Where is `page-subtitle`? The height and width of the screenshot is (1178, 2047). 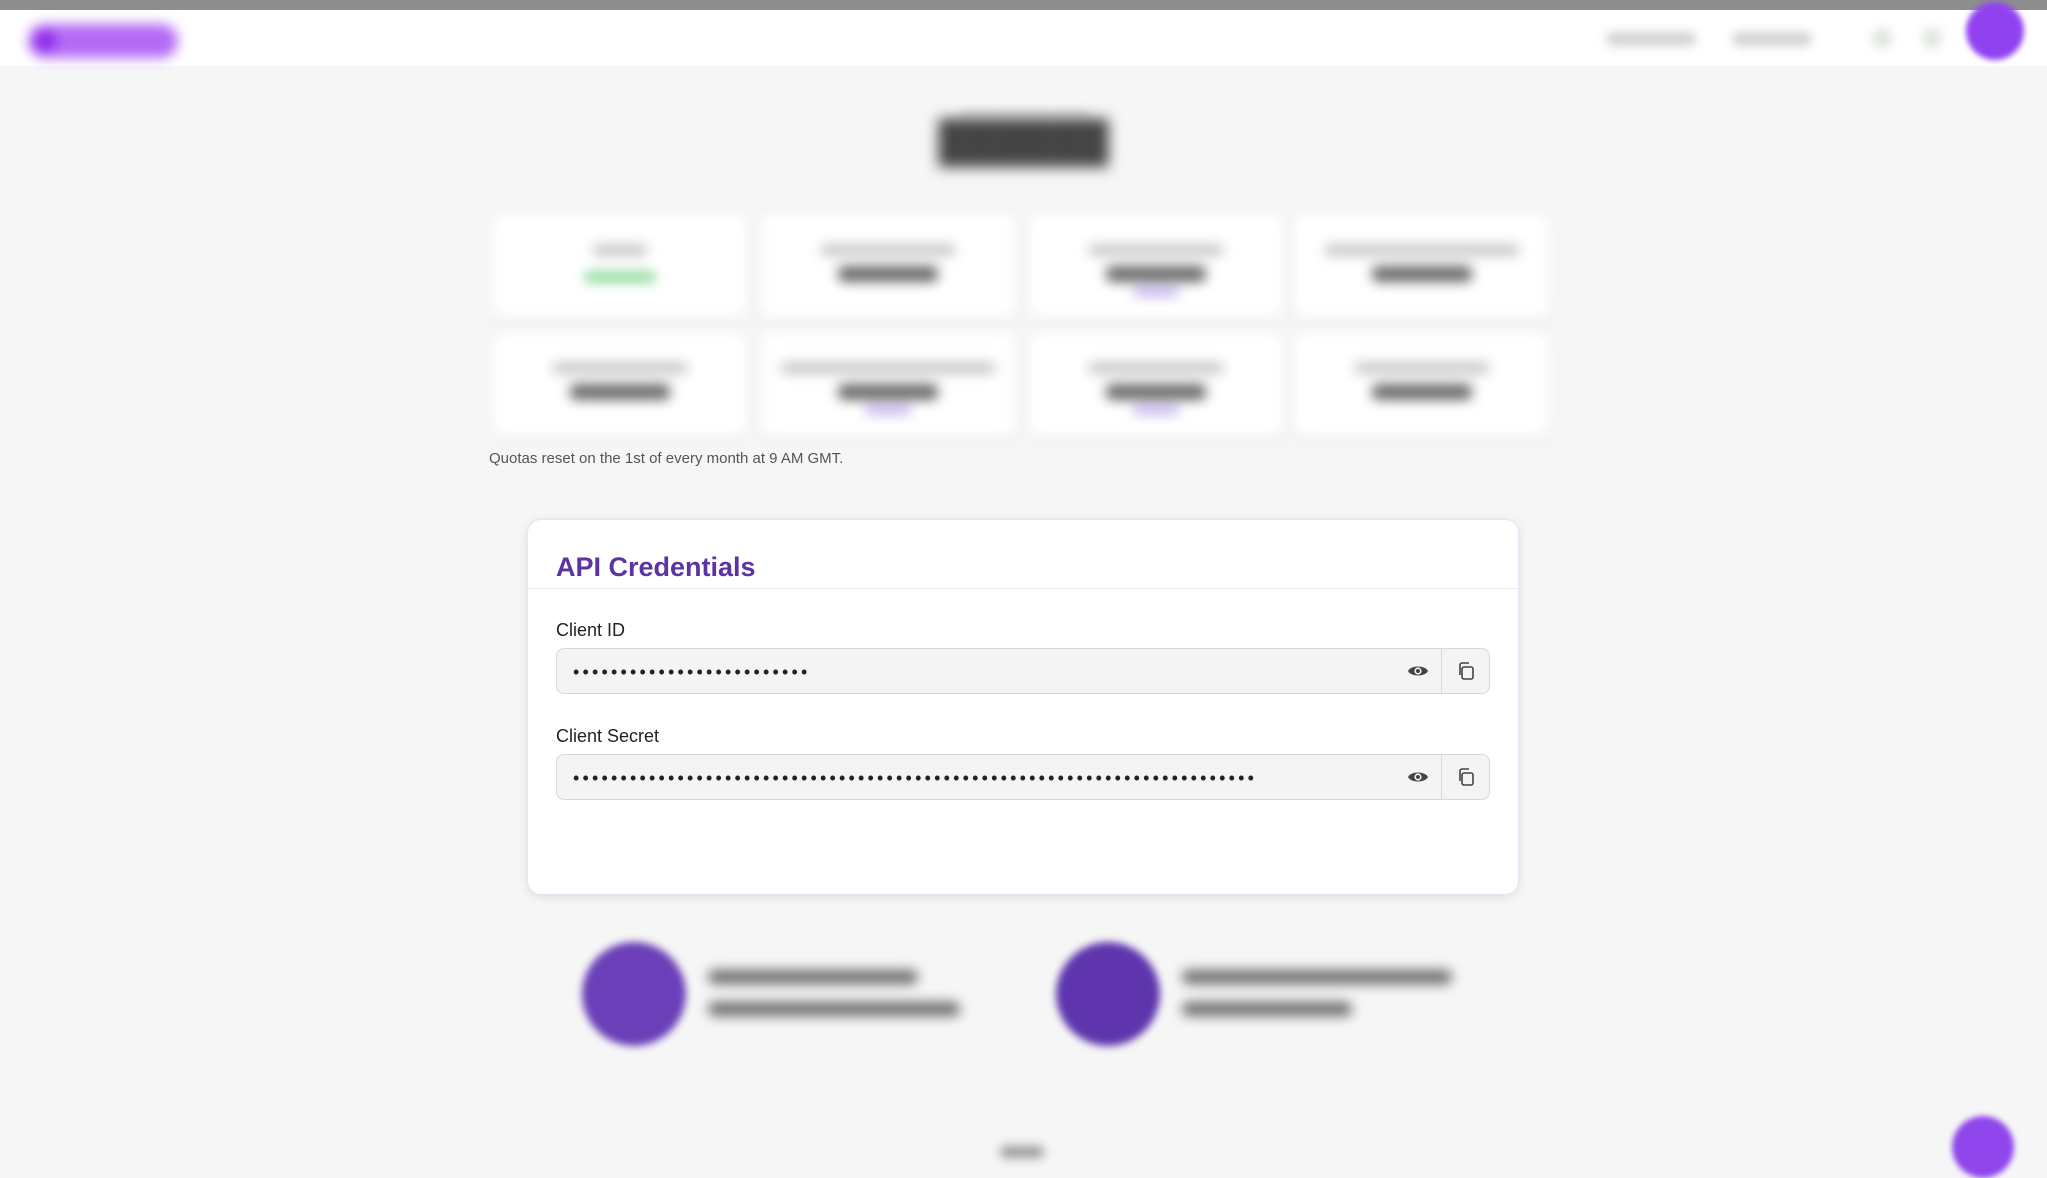 page-subtitle is located at coordinates (1025, 114).